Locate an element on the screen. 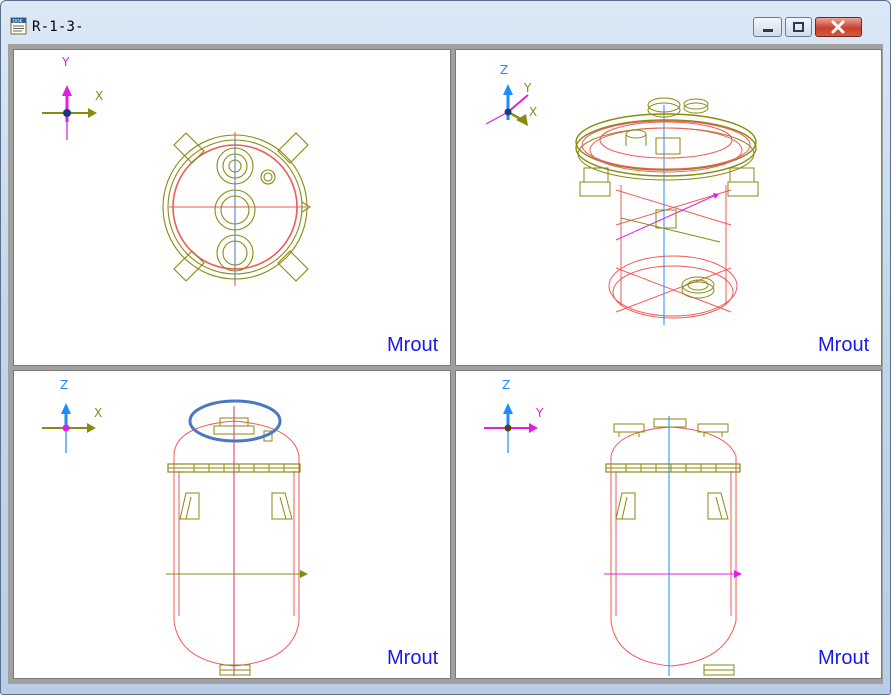  close-icon is located at coordinates (838, 27).